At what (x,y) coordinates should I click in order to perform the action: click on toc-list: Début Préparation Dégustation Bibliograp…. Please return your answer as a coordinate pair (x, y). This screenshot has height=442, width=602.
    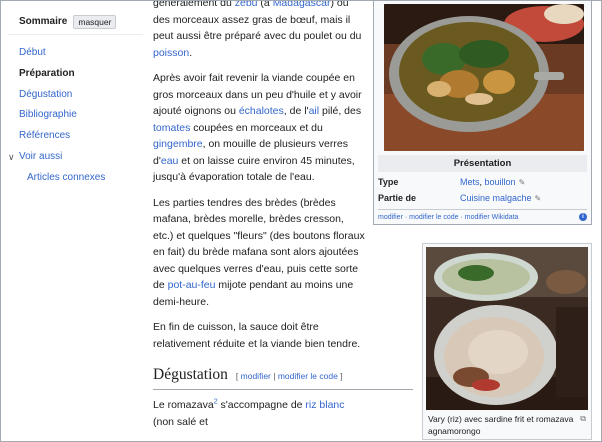
    Looking at the image, I should click on (75, 119).